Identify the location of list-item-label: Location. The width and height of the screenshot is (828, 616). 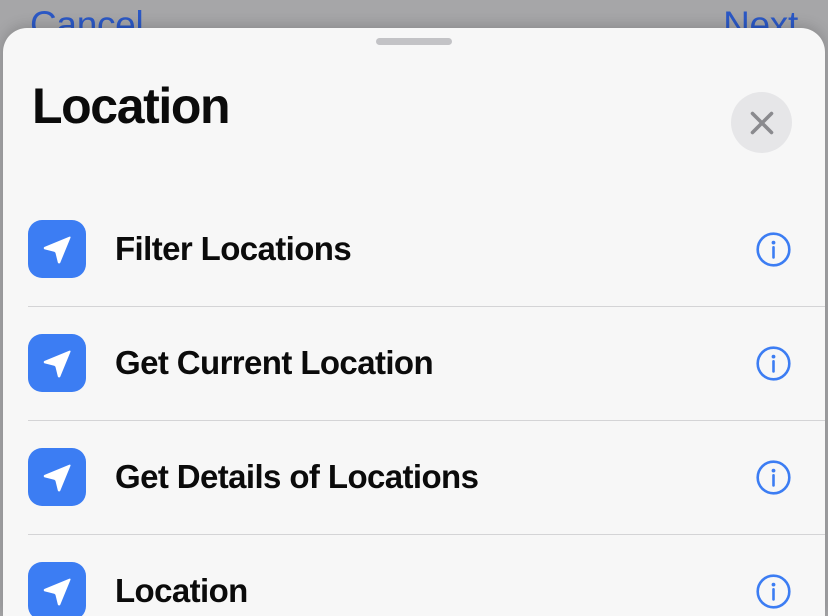
(181, 590).